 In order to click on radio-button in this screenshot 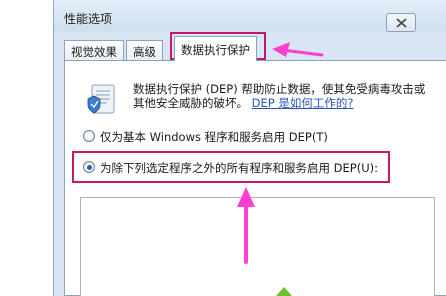, I will do `click(89, 136)`.